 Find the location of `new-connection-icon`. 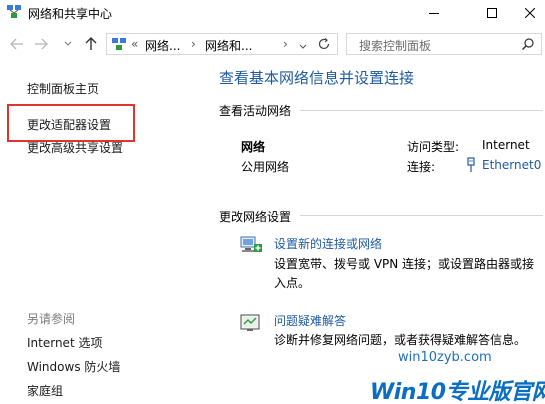

new-connection-icon is located at coordinates (251, 246).